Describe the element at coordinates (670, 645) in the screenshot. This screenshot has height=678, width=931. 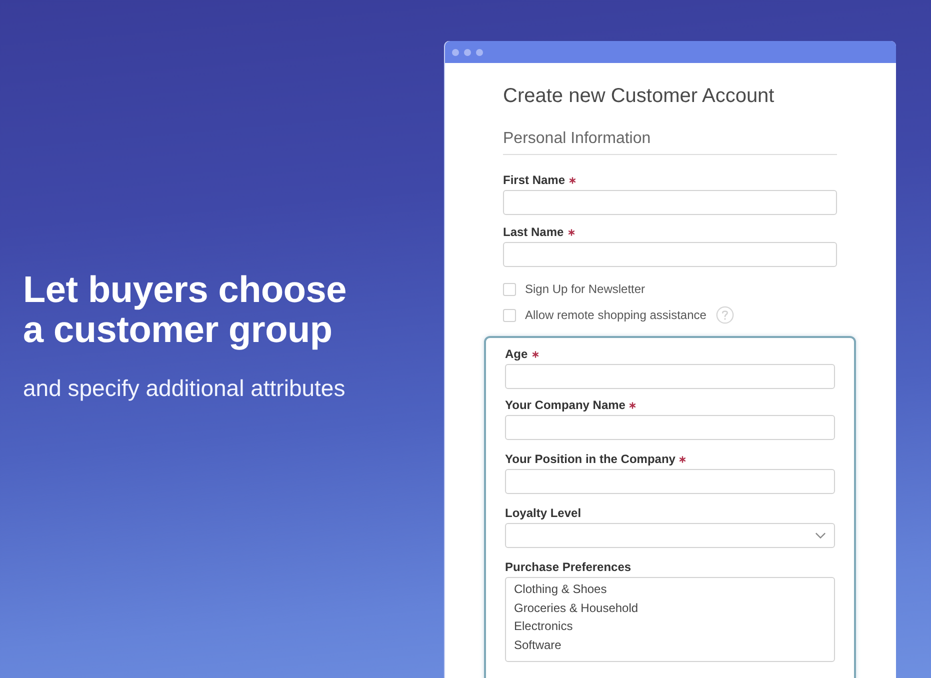
I see `list-option: Software` at that location.